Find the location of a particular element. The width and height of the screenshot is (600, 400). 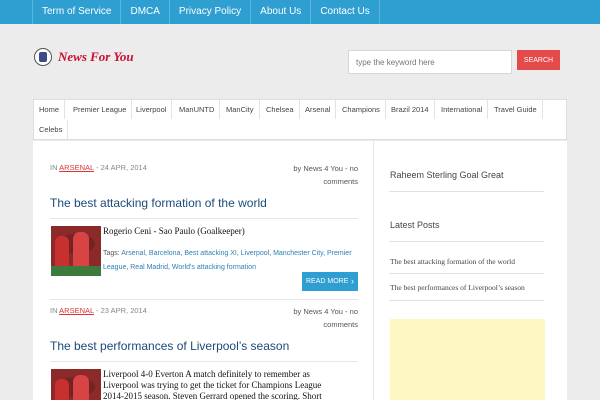

topnav-terms-link: Term of Service is located at coordinates (76, 12).